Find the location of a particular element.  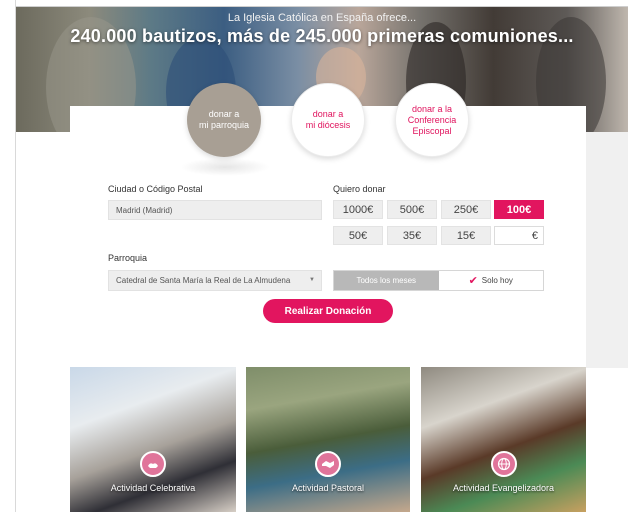

amount-15: 15€ is located at coordinates (466, 235).